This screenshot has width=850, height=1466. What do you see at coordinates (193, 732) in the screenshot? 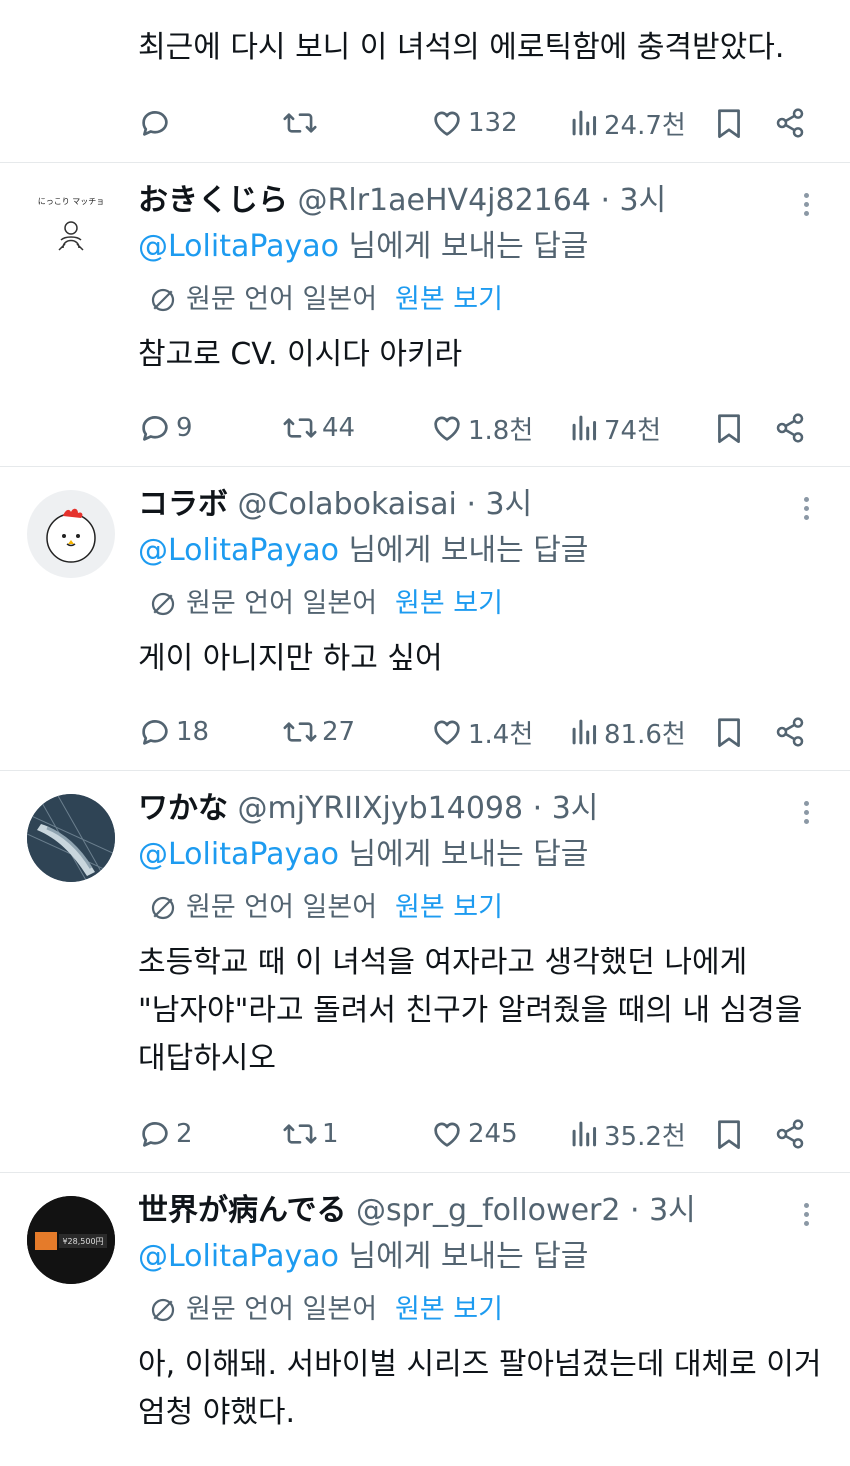
I see `reply-count: 18` at bounding box center [193, 732].